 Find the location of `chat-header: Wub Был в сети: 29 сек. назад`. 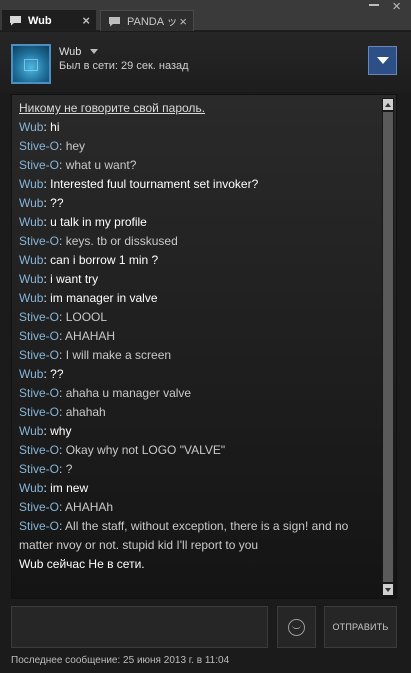

chat-header: Wub Был в сети: 29 сек. назад is located at coordinates (205, 62).